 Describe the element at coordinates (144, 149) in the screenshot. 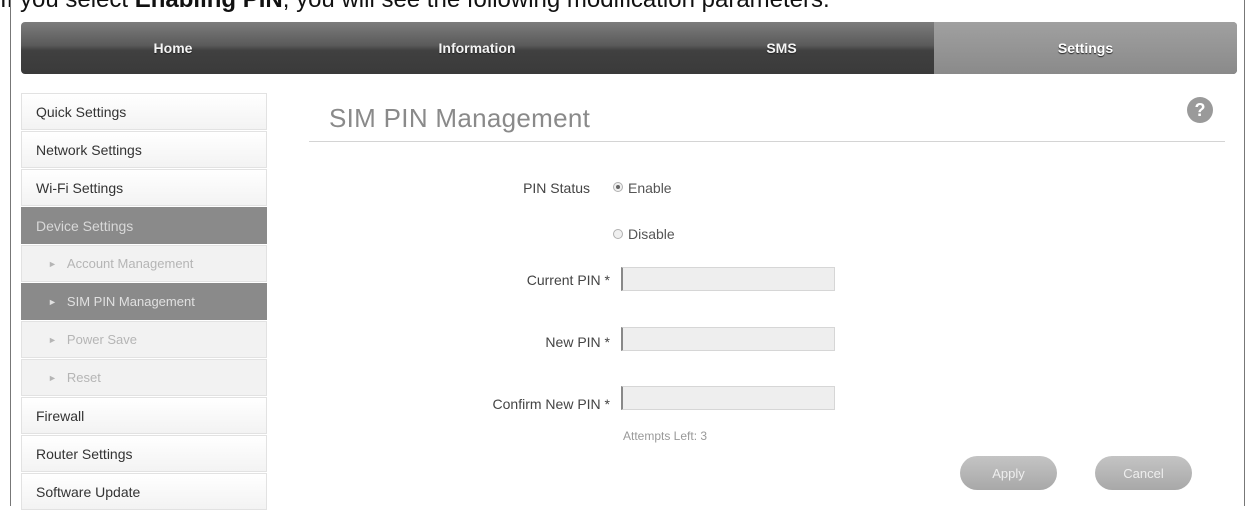

I see `sidebar-item-network-settings: Network Settings` at that location.